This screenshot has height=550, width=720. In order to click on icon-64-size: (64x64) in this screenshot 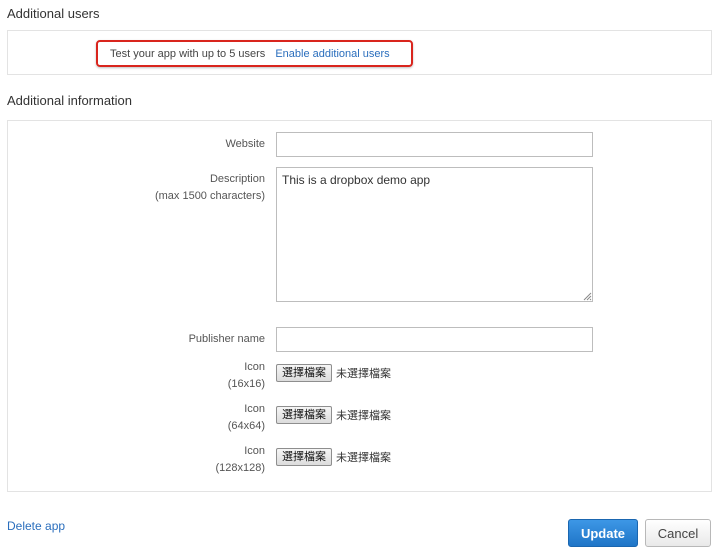, I will do `click(246, 426)`.